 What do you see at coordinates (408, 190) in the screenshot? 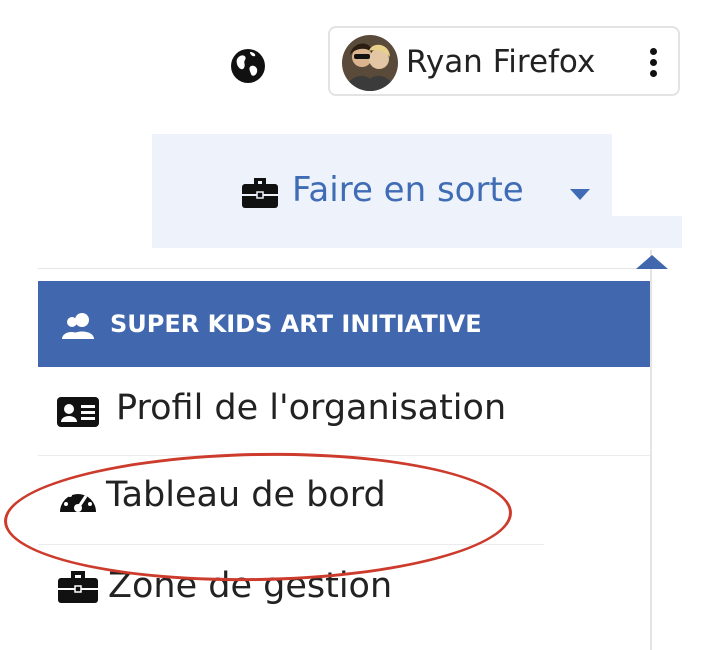
I see `tab-label: Faire en sorte` at bounding box center [408, 190].